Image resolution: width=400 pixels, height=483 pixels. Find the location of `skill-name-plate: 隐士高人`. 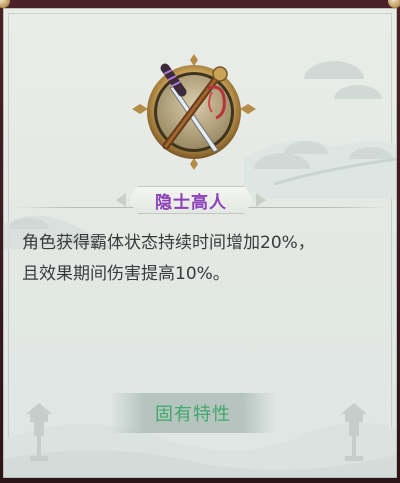

skill-name-plate: 隐士高人 is located at coordinates (191, 200).